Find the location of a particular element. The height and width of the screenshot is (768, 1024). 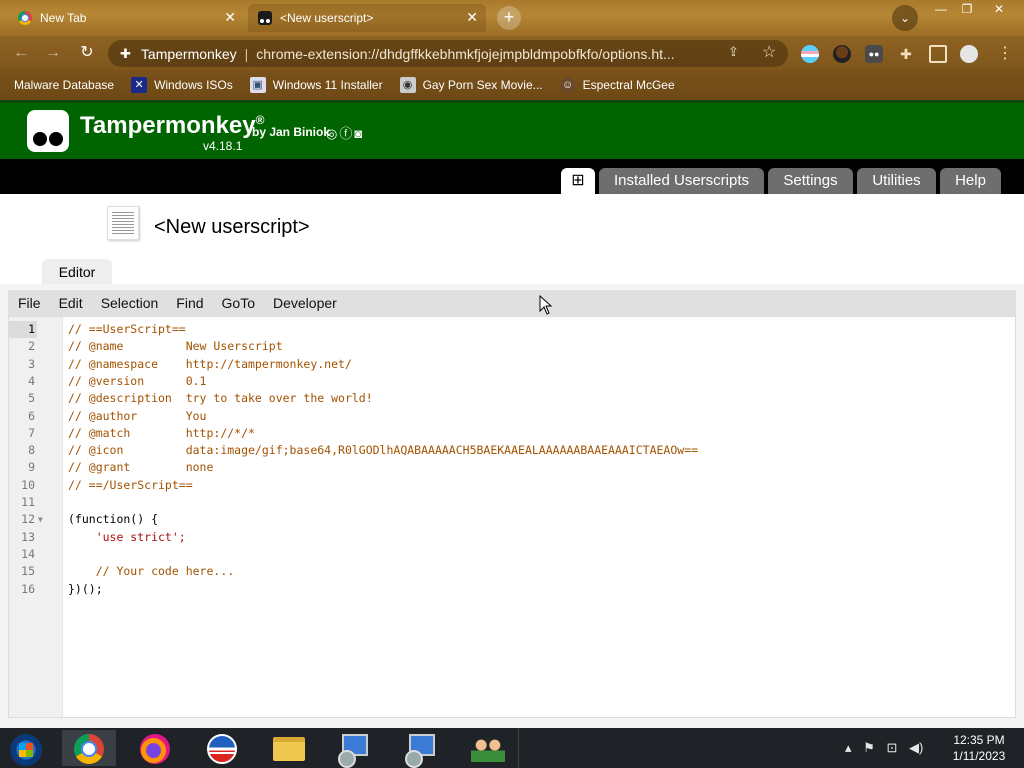

code-line: 10 // ==/UserScript== is located at coordinates (512, 485).